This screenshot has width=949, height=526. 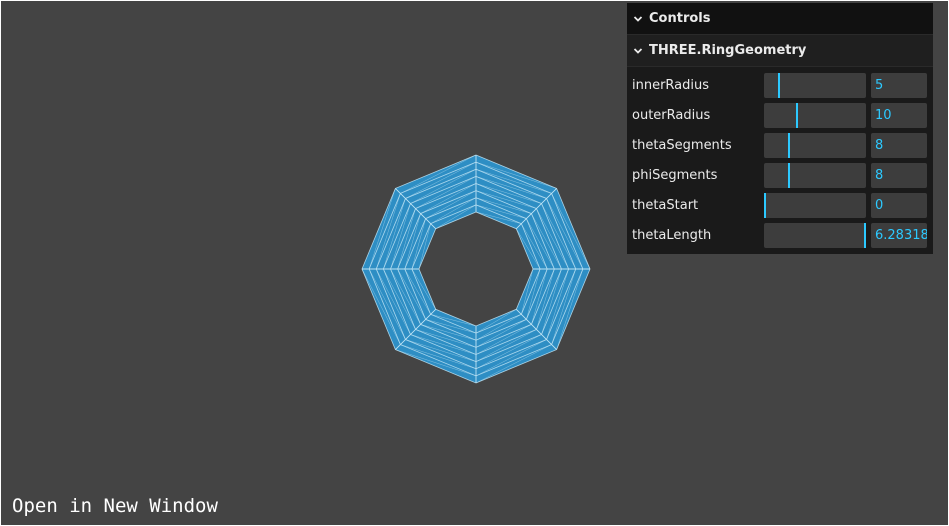 What do you see at coordinates (680, 18) in the screenshot?
I see `controls-title: Controls` at bounding box center [680, 18].